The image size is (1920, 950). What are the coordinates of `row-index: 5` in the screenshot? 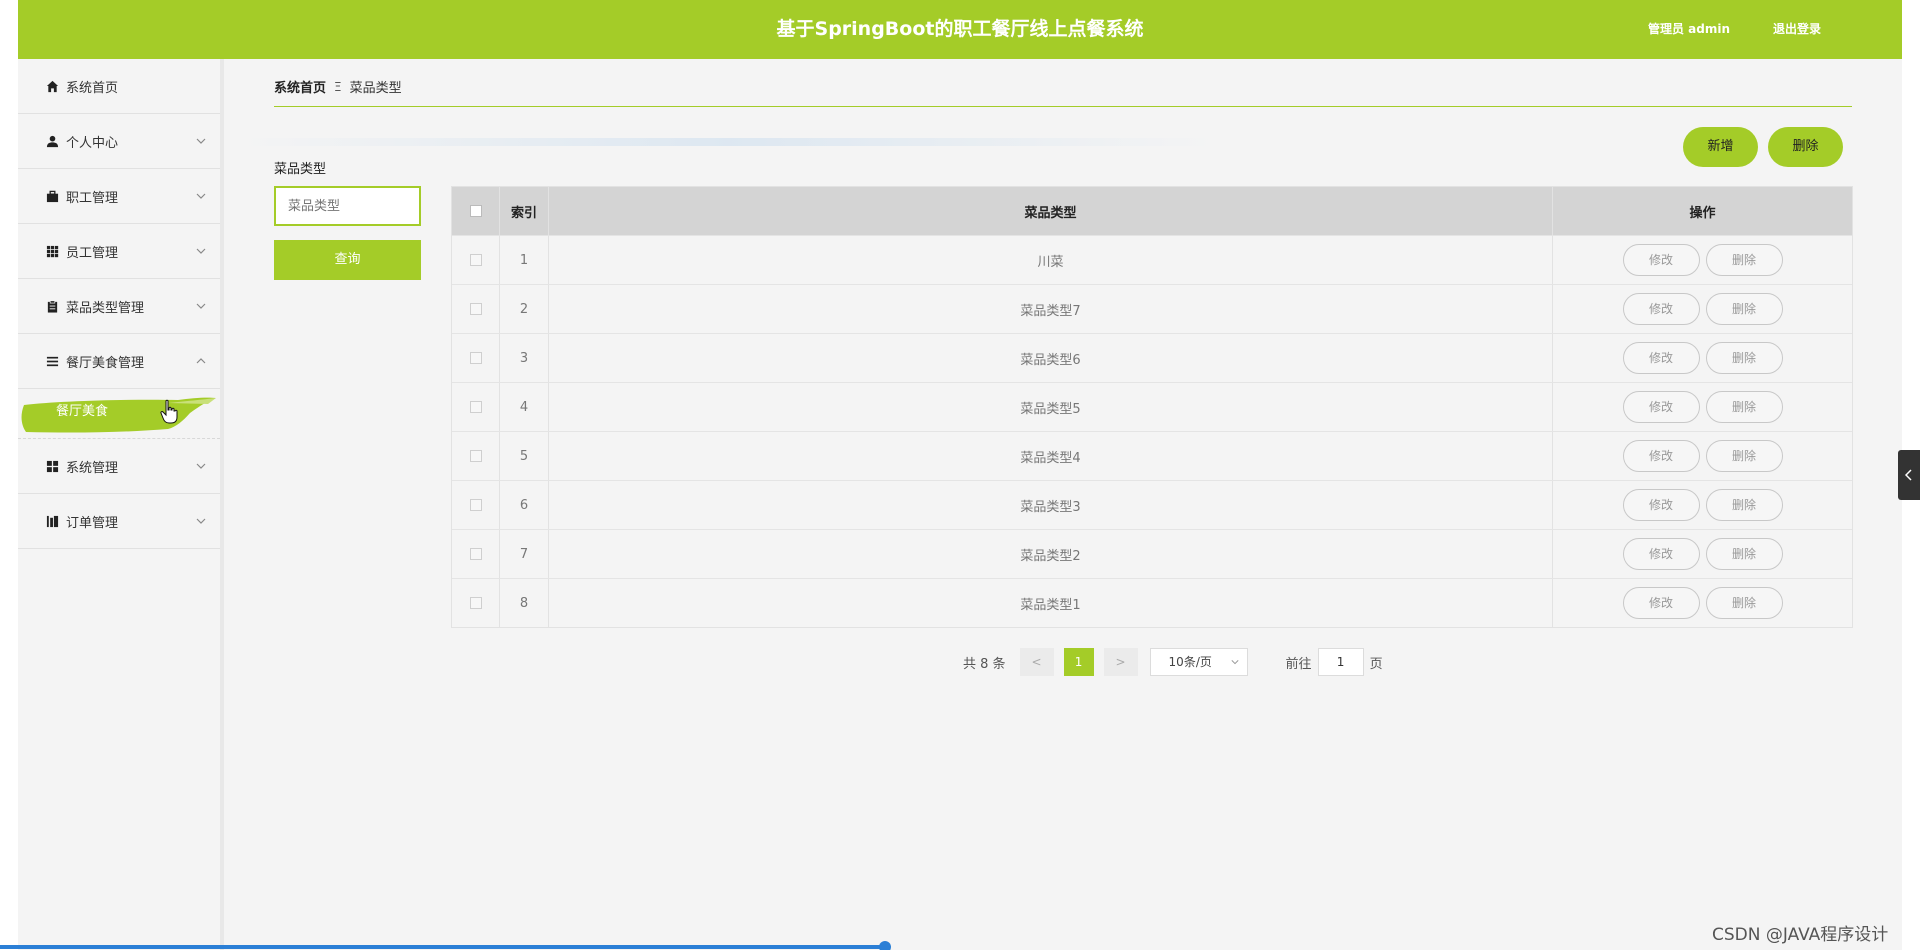 It's located at (524, 456).